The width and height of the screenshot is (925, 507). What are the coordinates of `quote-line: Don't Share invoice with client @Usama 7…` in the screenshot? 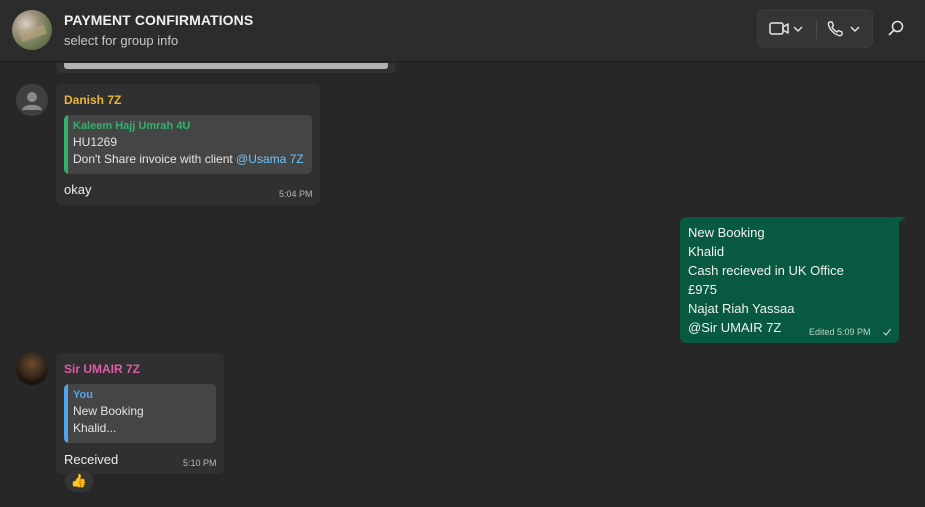 It's located at (188, 159).